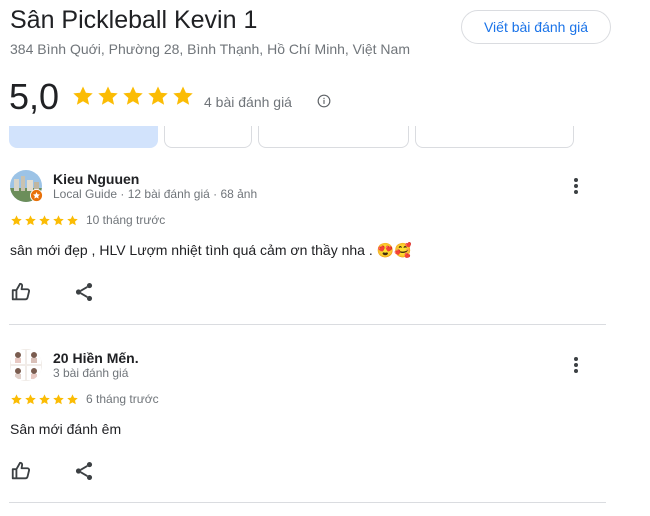 This screenshot has height=516, width=650. What do you see at coordinates (333, 137) in the screenshot?
I see `sort-chip-highest` at bounding box center [333, 137].